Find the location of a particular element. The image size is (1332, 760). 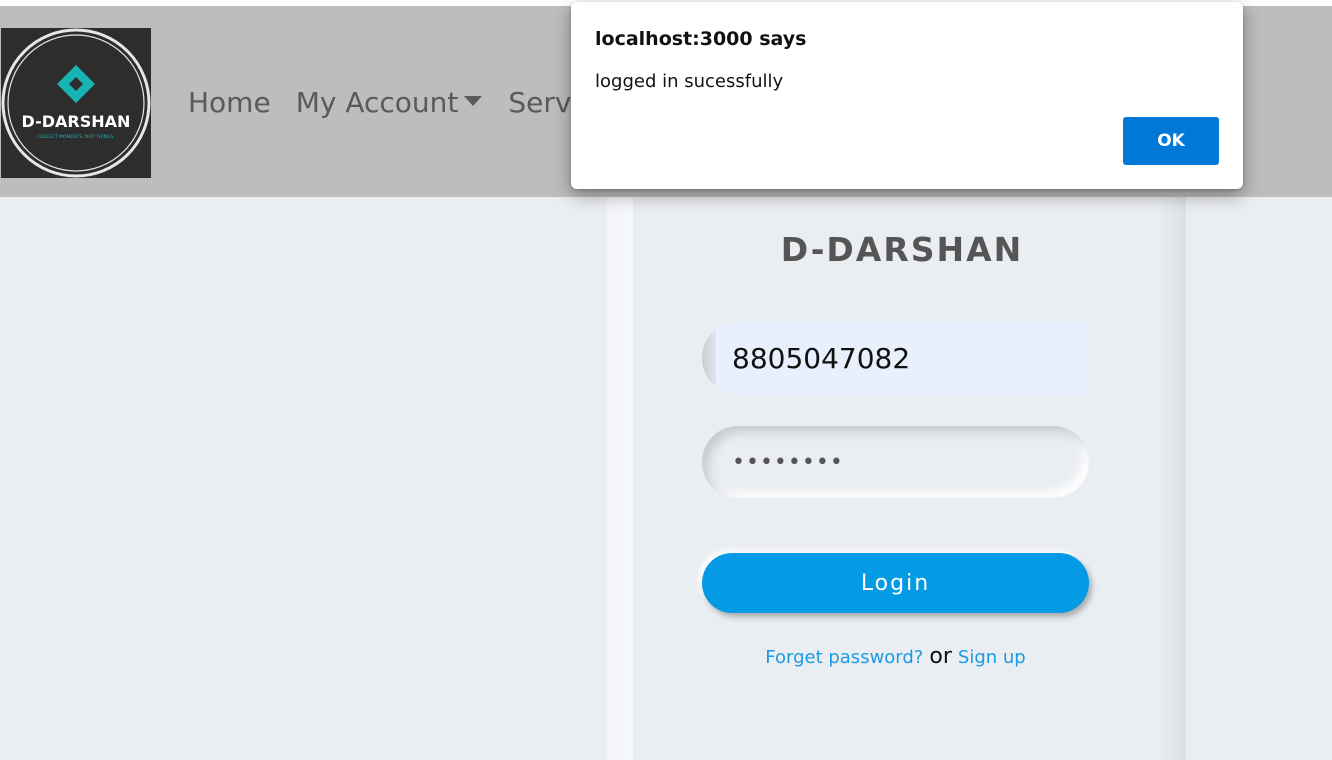

brand-logo: D-DARSHAN COLLECT MOMENTS, NOT THINGS. is located at coordinates (76, 103).